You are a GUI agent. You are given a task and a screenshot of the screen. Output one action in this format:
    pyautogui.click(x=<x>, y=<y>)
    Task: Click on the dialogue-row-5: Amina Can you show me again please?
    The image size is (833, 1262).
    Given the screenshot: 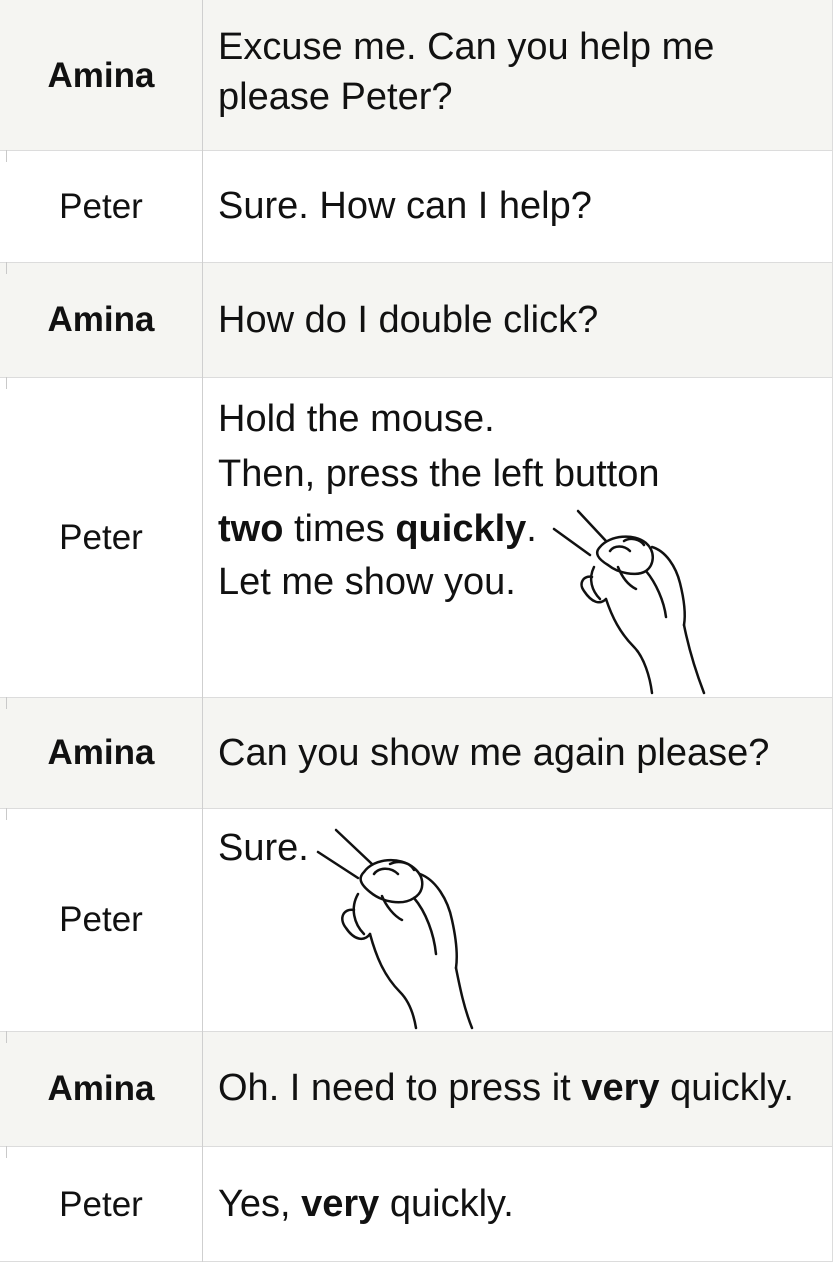 What is the action you would take?
    pyautogui.click(x=416, y=752)
    